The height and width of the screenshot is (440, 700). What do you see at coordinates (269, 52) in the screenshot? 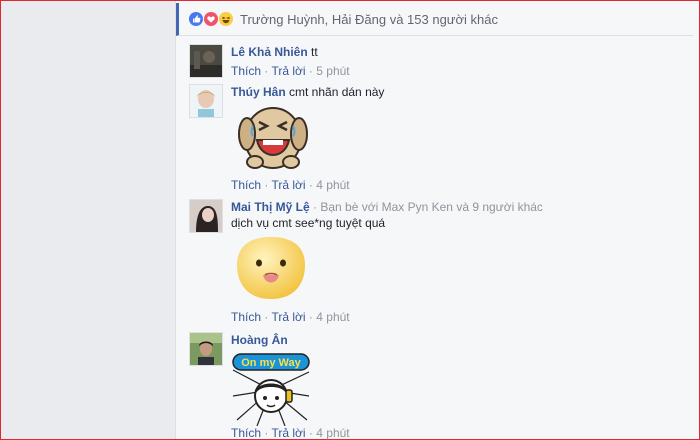
I see `comment-author: Lê Khả Nhiên` at bounding box center [269, 52].